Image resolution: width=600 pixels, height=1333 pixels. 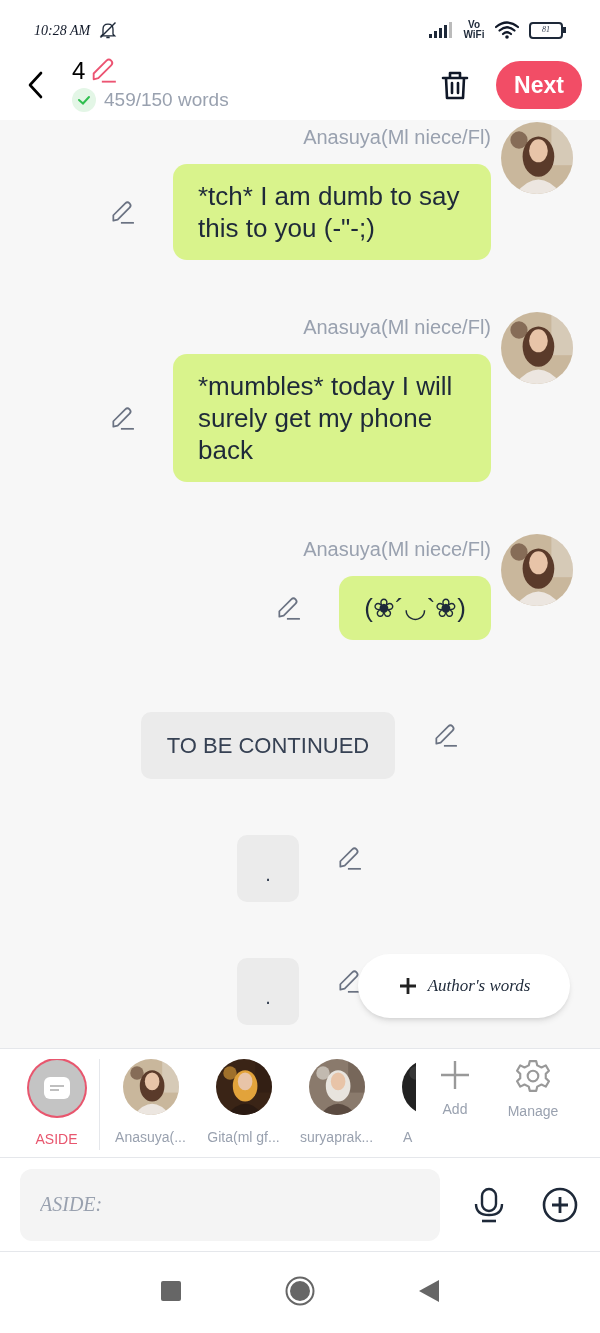 I want to click on message-bubble: *mumbles* today I will surely get my phone back, so click(x=332, y=418).